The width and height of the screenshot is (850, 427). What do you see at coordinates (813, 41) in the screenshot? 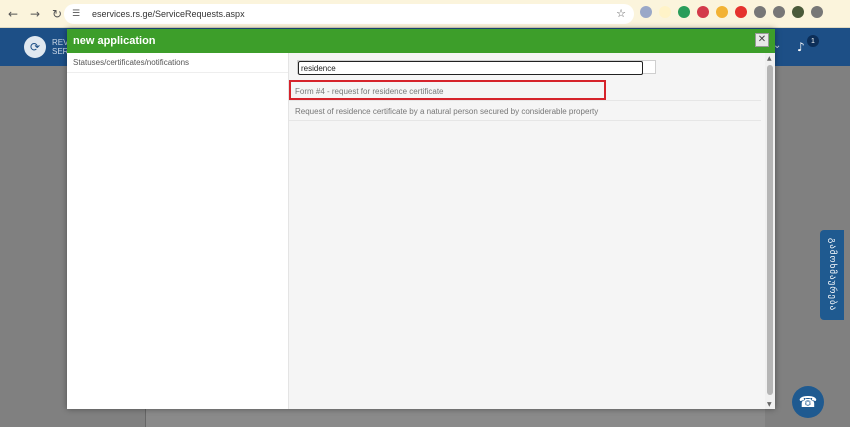
I see `notification-badge: 1` at bounding box center [813, 41].